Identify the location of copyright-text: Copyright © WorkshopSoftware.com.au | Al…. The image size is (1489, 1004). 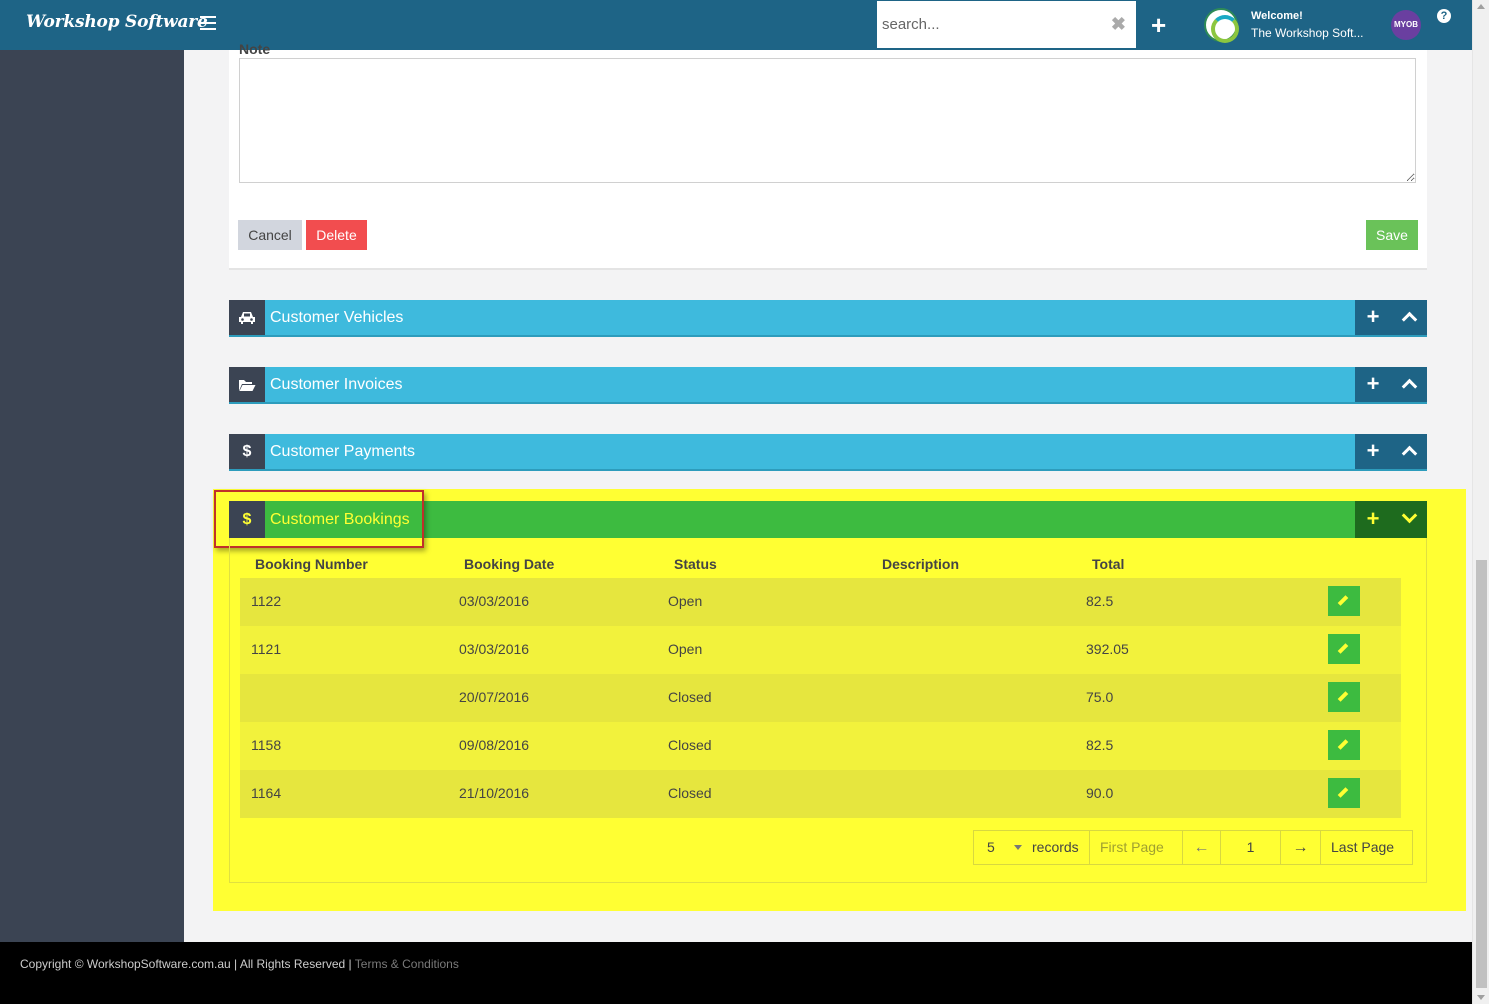
(186, 964).